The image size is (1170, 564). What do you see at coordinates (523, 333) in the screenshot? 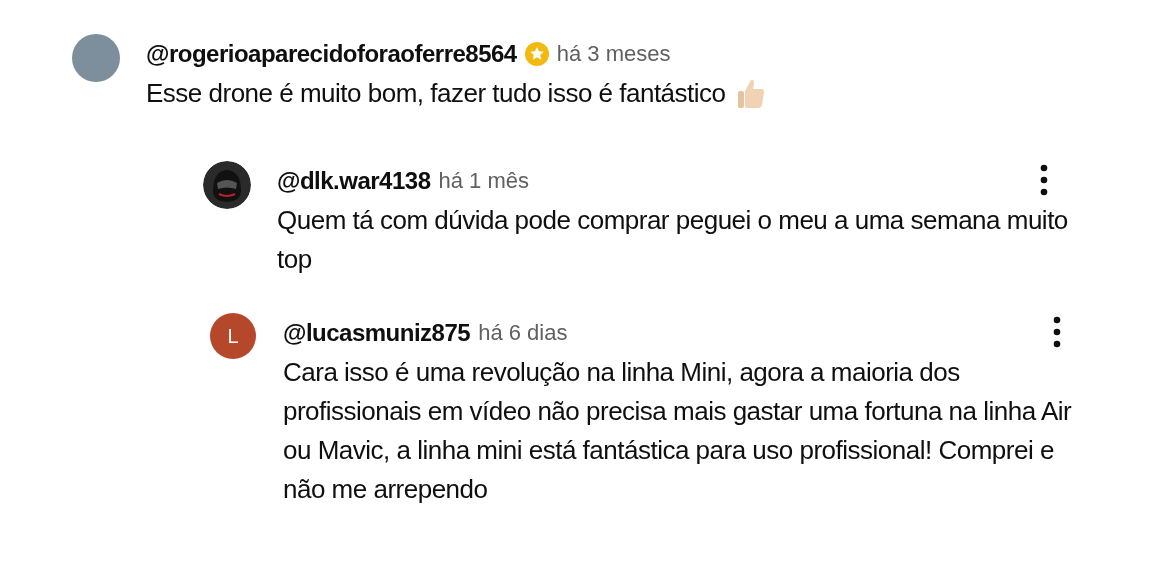
I see `comment-time: há 6 dias` at bounding box center [523, 333].